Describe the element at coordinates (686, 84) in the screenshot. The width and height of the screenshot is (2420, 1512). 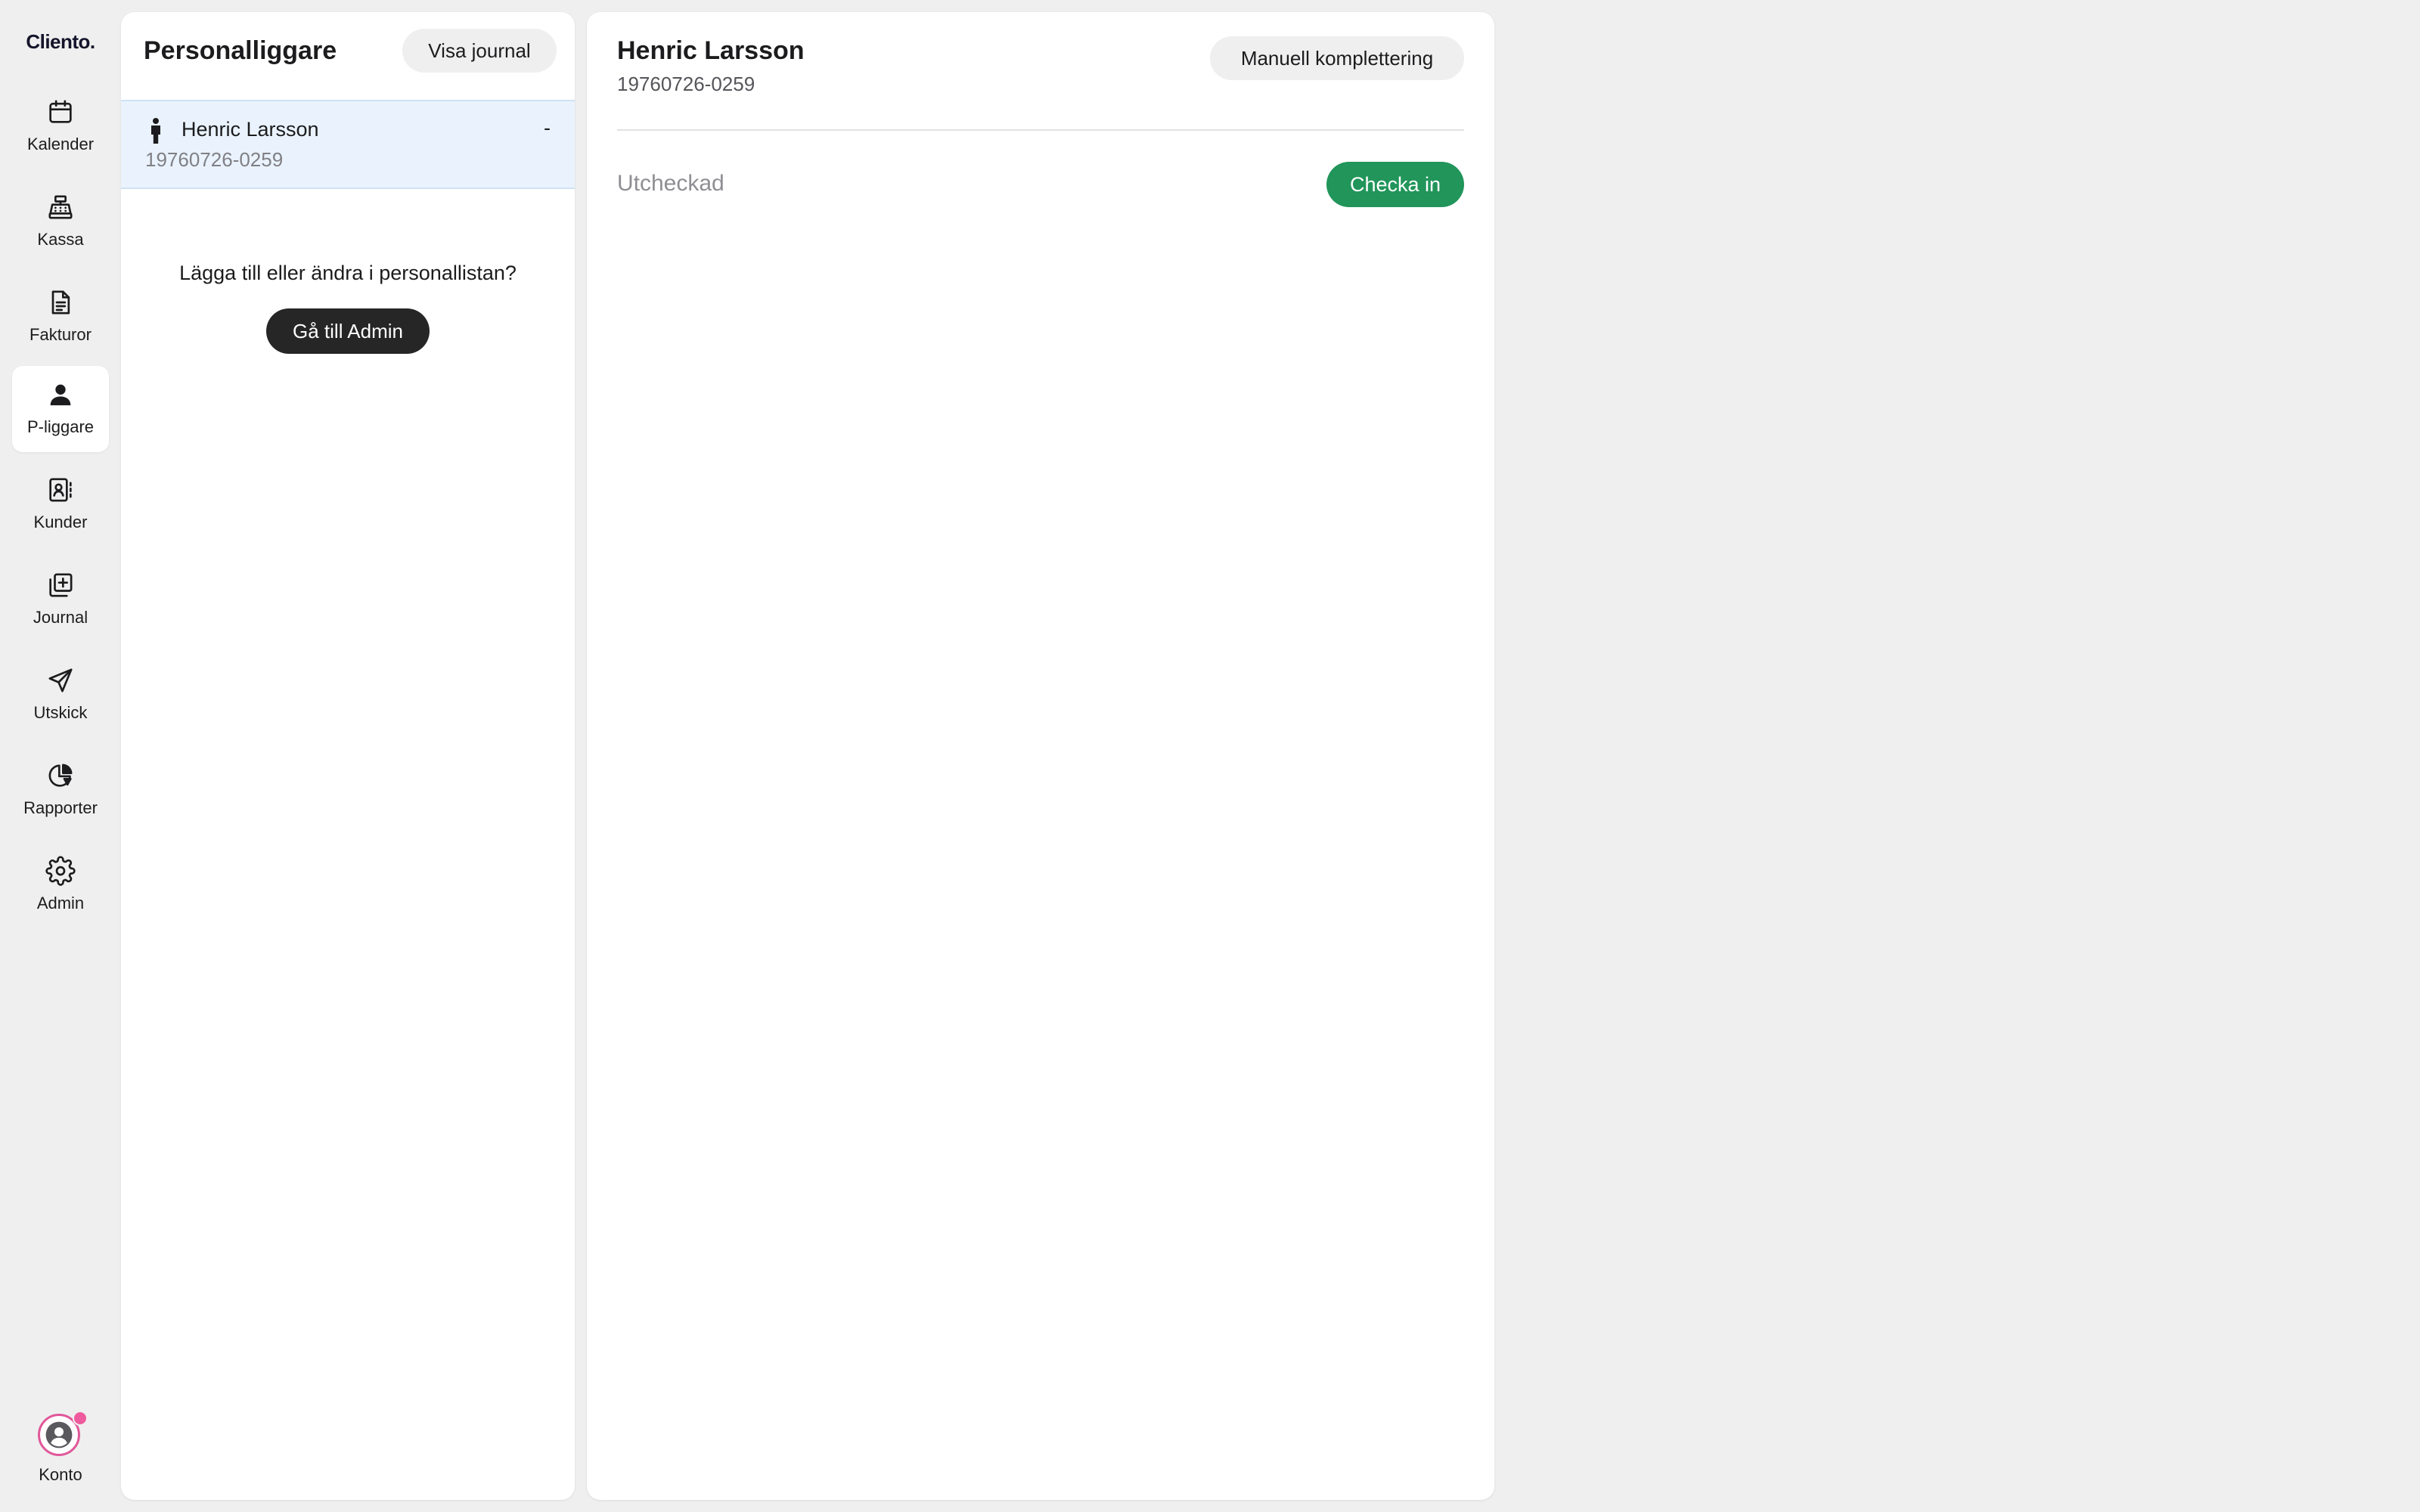
I see `employee-detail-id: 19760726-0259` at that location.